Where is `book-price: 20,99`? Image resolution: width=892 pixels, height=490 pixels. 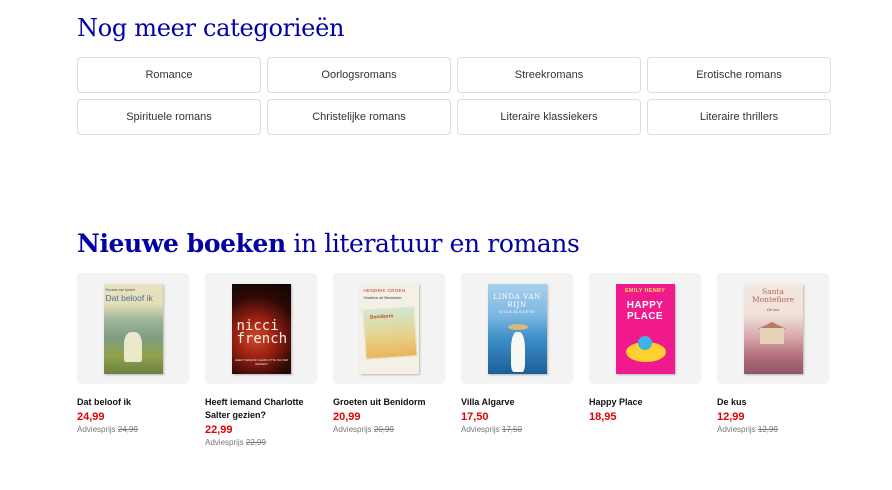
book-price: 20,99 is located at coordinates (347, 417).